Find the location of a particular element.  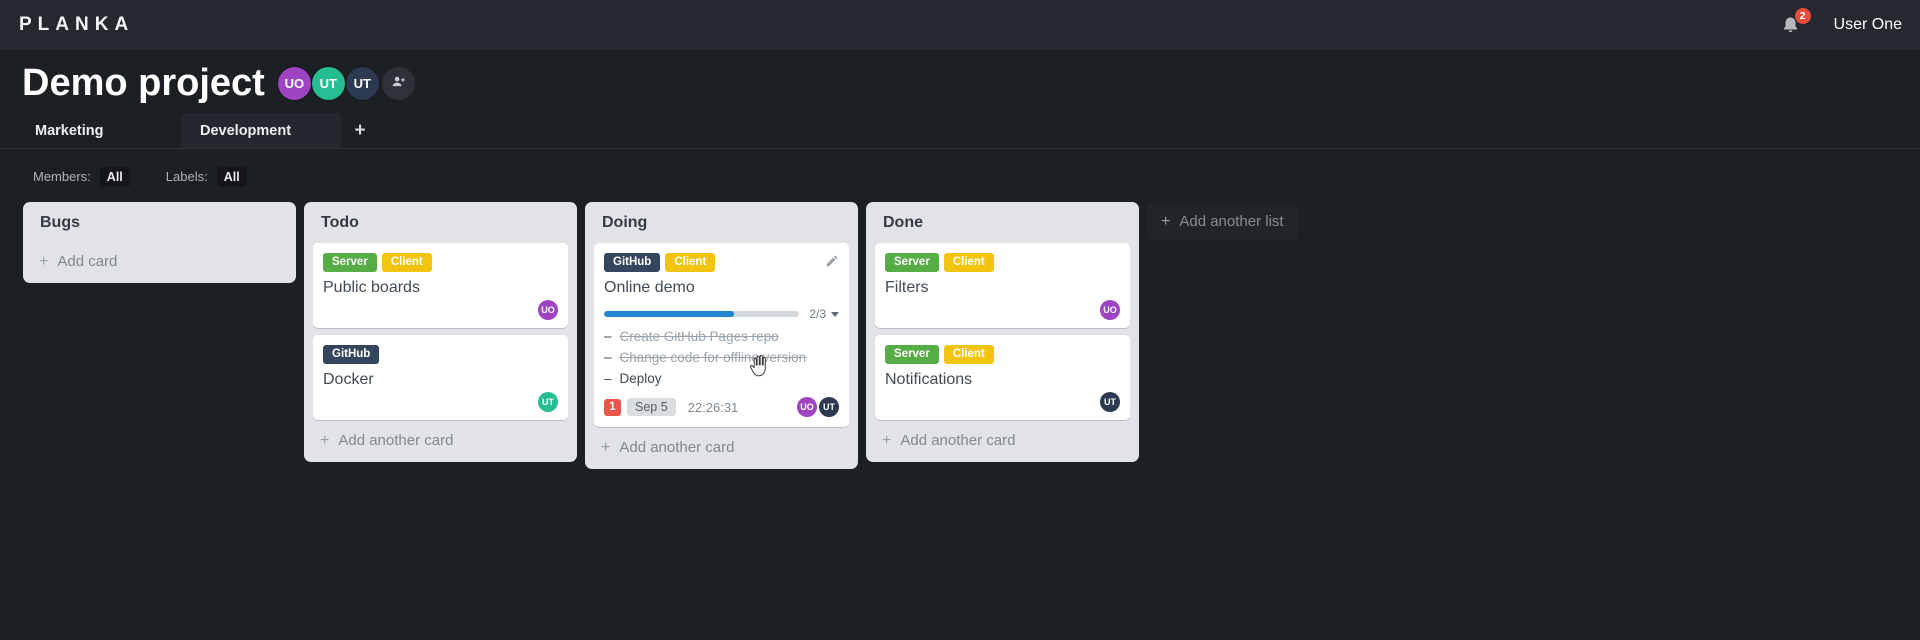

card-badges: 1 Sep 5 22:26:31 UO UT is located at coordinates (721, 408).